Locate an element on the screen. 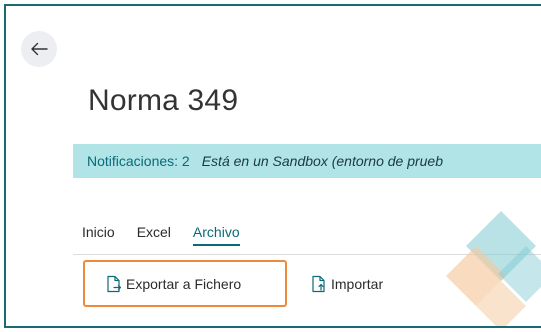  decorative-diamonds is located at coordinates (493, 268).